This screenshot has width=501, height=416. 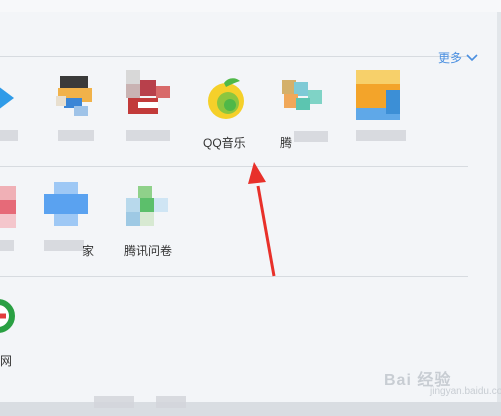 I want to click on divider-top, so click(x=234, y=56).